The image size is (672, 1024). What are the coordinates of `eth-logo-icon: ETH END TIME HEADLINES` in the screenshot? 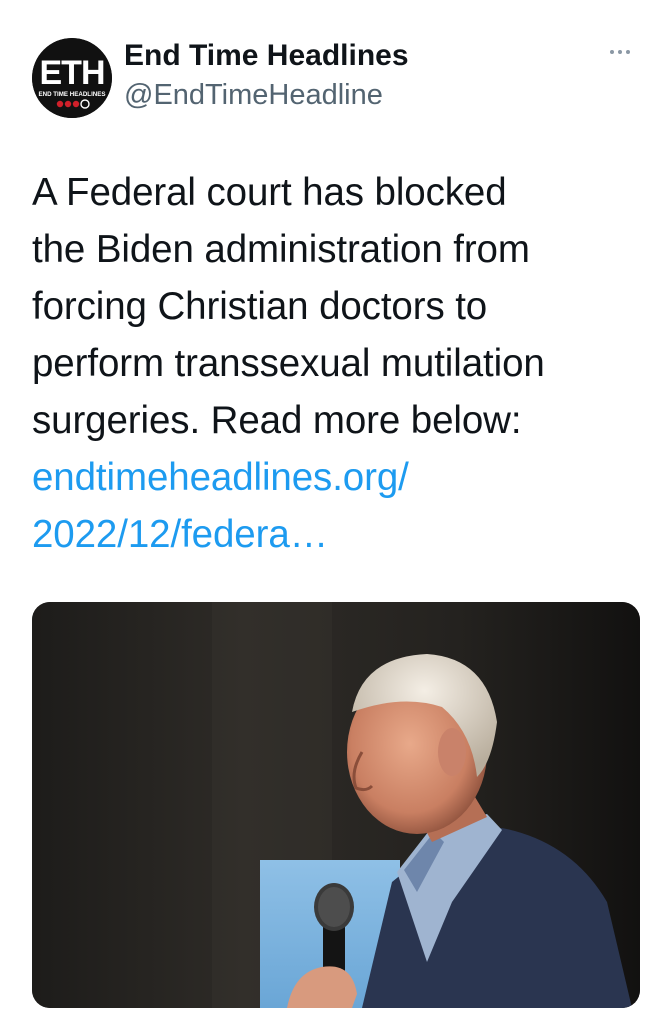 It's located at (72, 78).